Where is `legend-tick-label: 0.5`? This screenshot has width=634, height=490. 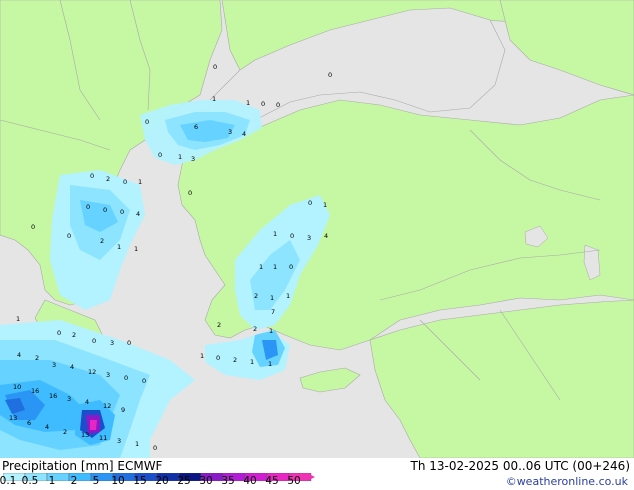
legend-tick-label: 0.5 is located at coordinates (30, 481).